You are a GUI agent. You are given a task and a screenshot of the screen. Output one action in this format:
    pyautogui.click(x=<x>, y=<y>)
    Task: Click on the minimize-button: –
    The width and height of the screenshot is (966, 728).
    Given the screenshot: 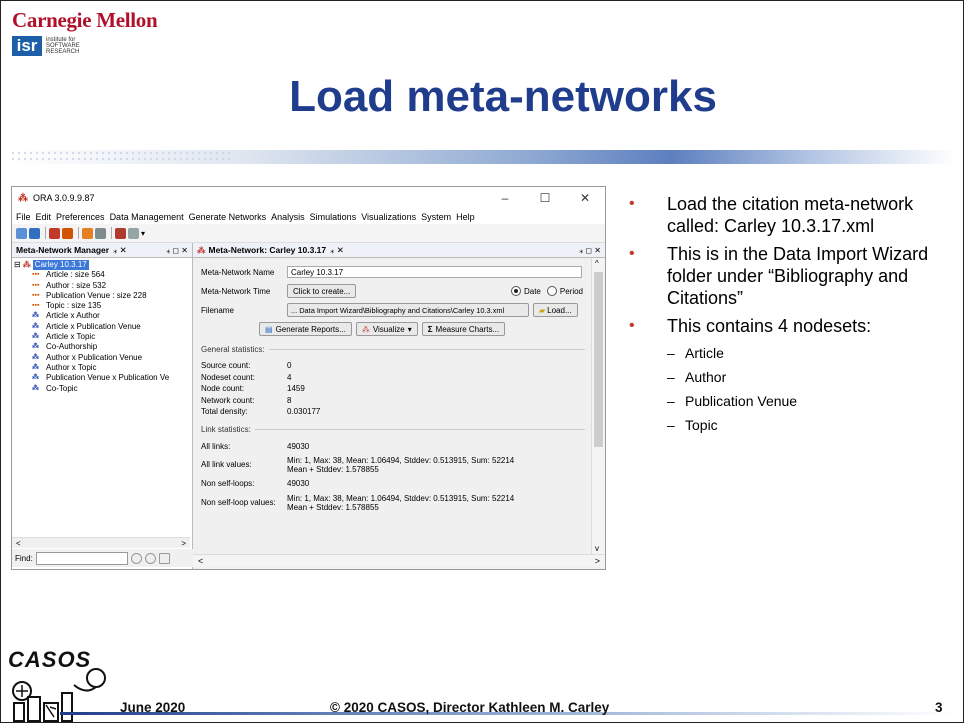 What is the action you would take?
    pyautogui.click(x=505, y=198)
    